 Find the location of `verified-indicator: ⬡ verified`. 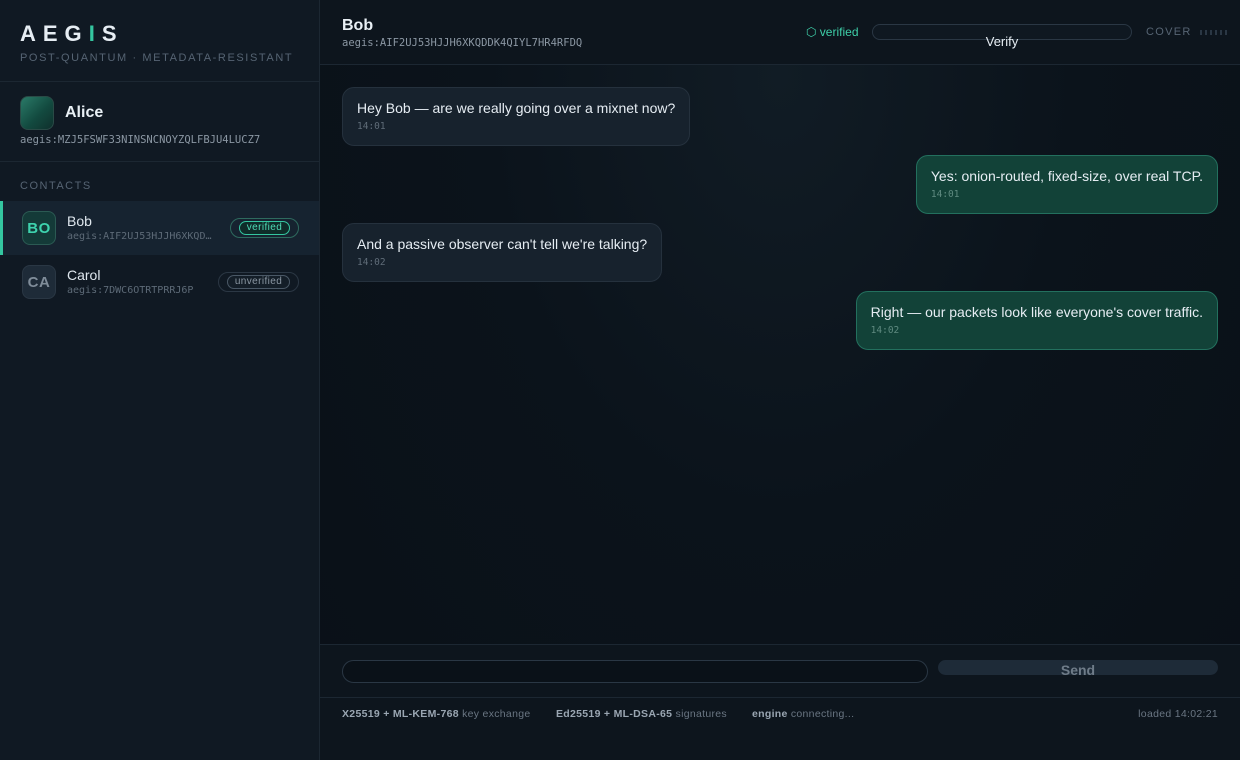

verified-indicator: ⬡ verified is located at coordinates (832, 32).